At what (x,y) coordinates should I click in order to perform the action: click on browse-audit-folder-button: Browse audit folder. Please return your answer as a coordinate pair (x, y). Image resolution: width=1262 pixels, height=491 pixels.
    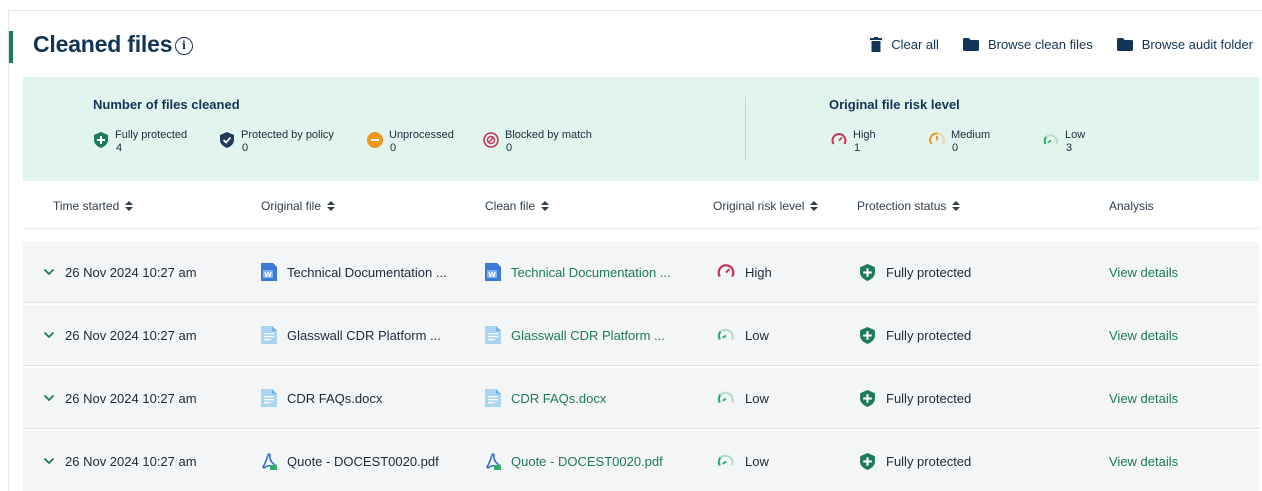
    Looking at the image, I should click on (1184, 44).